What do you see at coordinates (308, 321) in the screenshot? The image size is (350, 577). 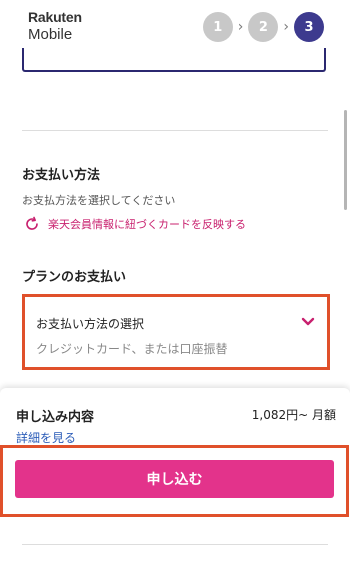 I see `chevron-down-icon` at bounding box center [308, 321].